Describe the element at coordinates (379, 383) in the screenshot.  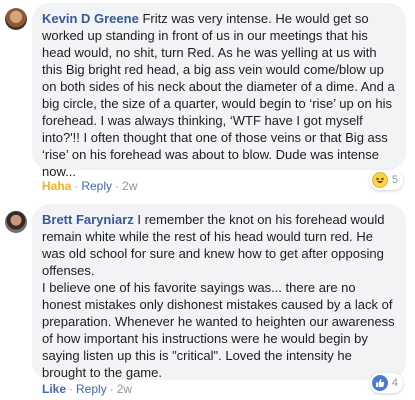
I see `like-thumb-icon` at that location.